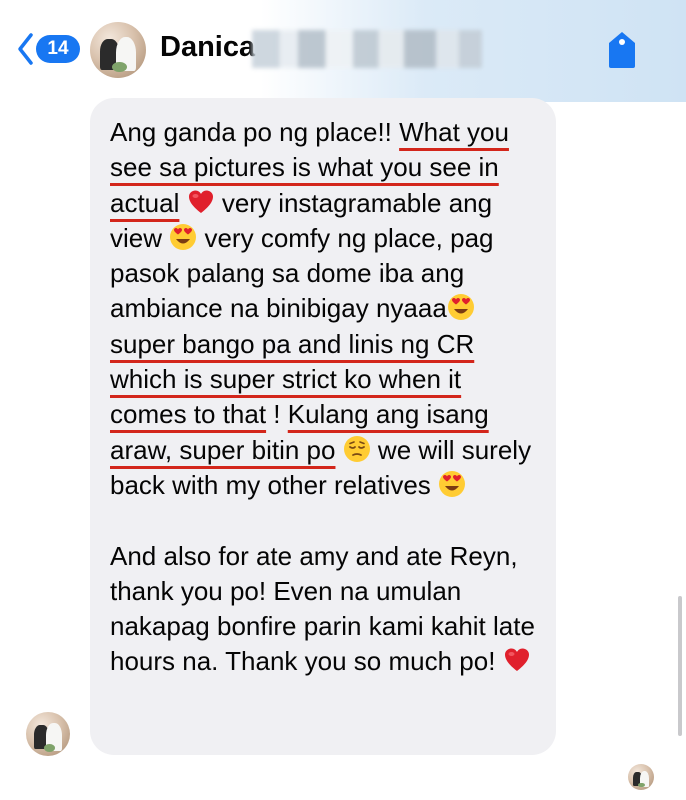 The height and width of the screenshot is (800, 686). I want to click on chevron-left-icon, so click(25, 49).